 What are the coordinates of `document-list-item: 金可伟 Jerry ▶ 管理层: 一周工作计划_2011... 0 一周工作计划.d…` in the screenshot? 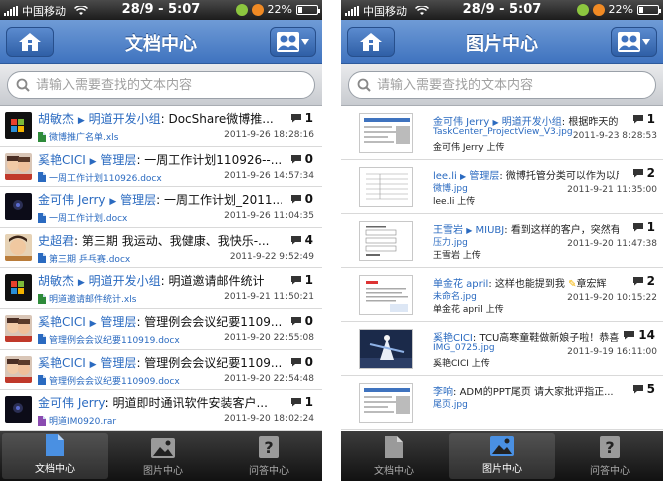 It's located at (161, 207).